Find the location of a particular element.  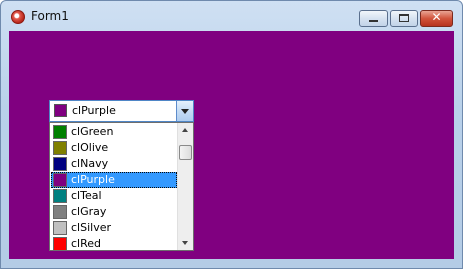

color-item-label: clPurple is located at coordinates (93, 179).